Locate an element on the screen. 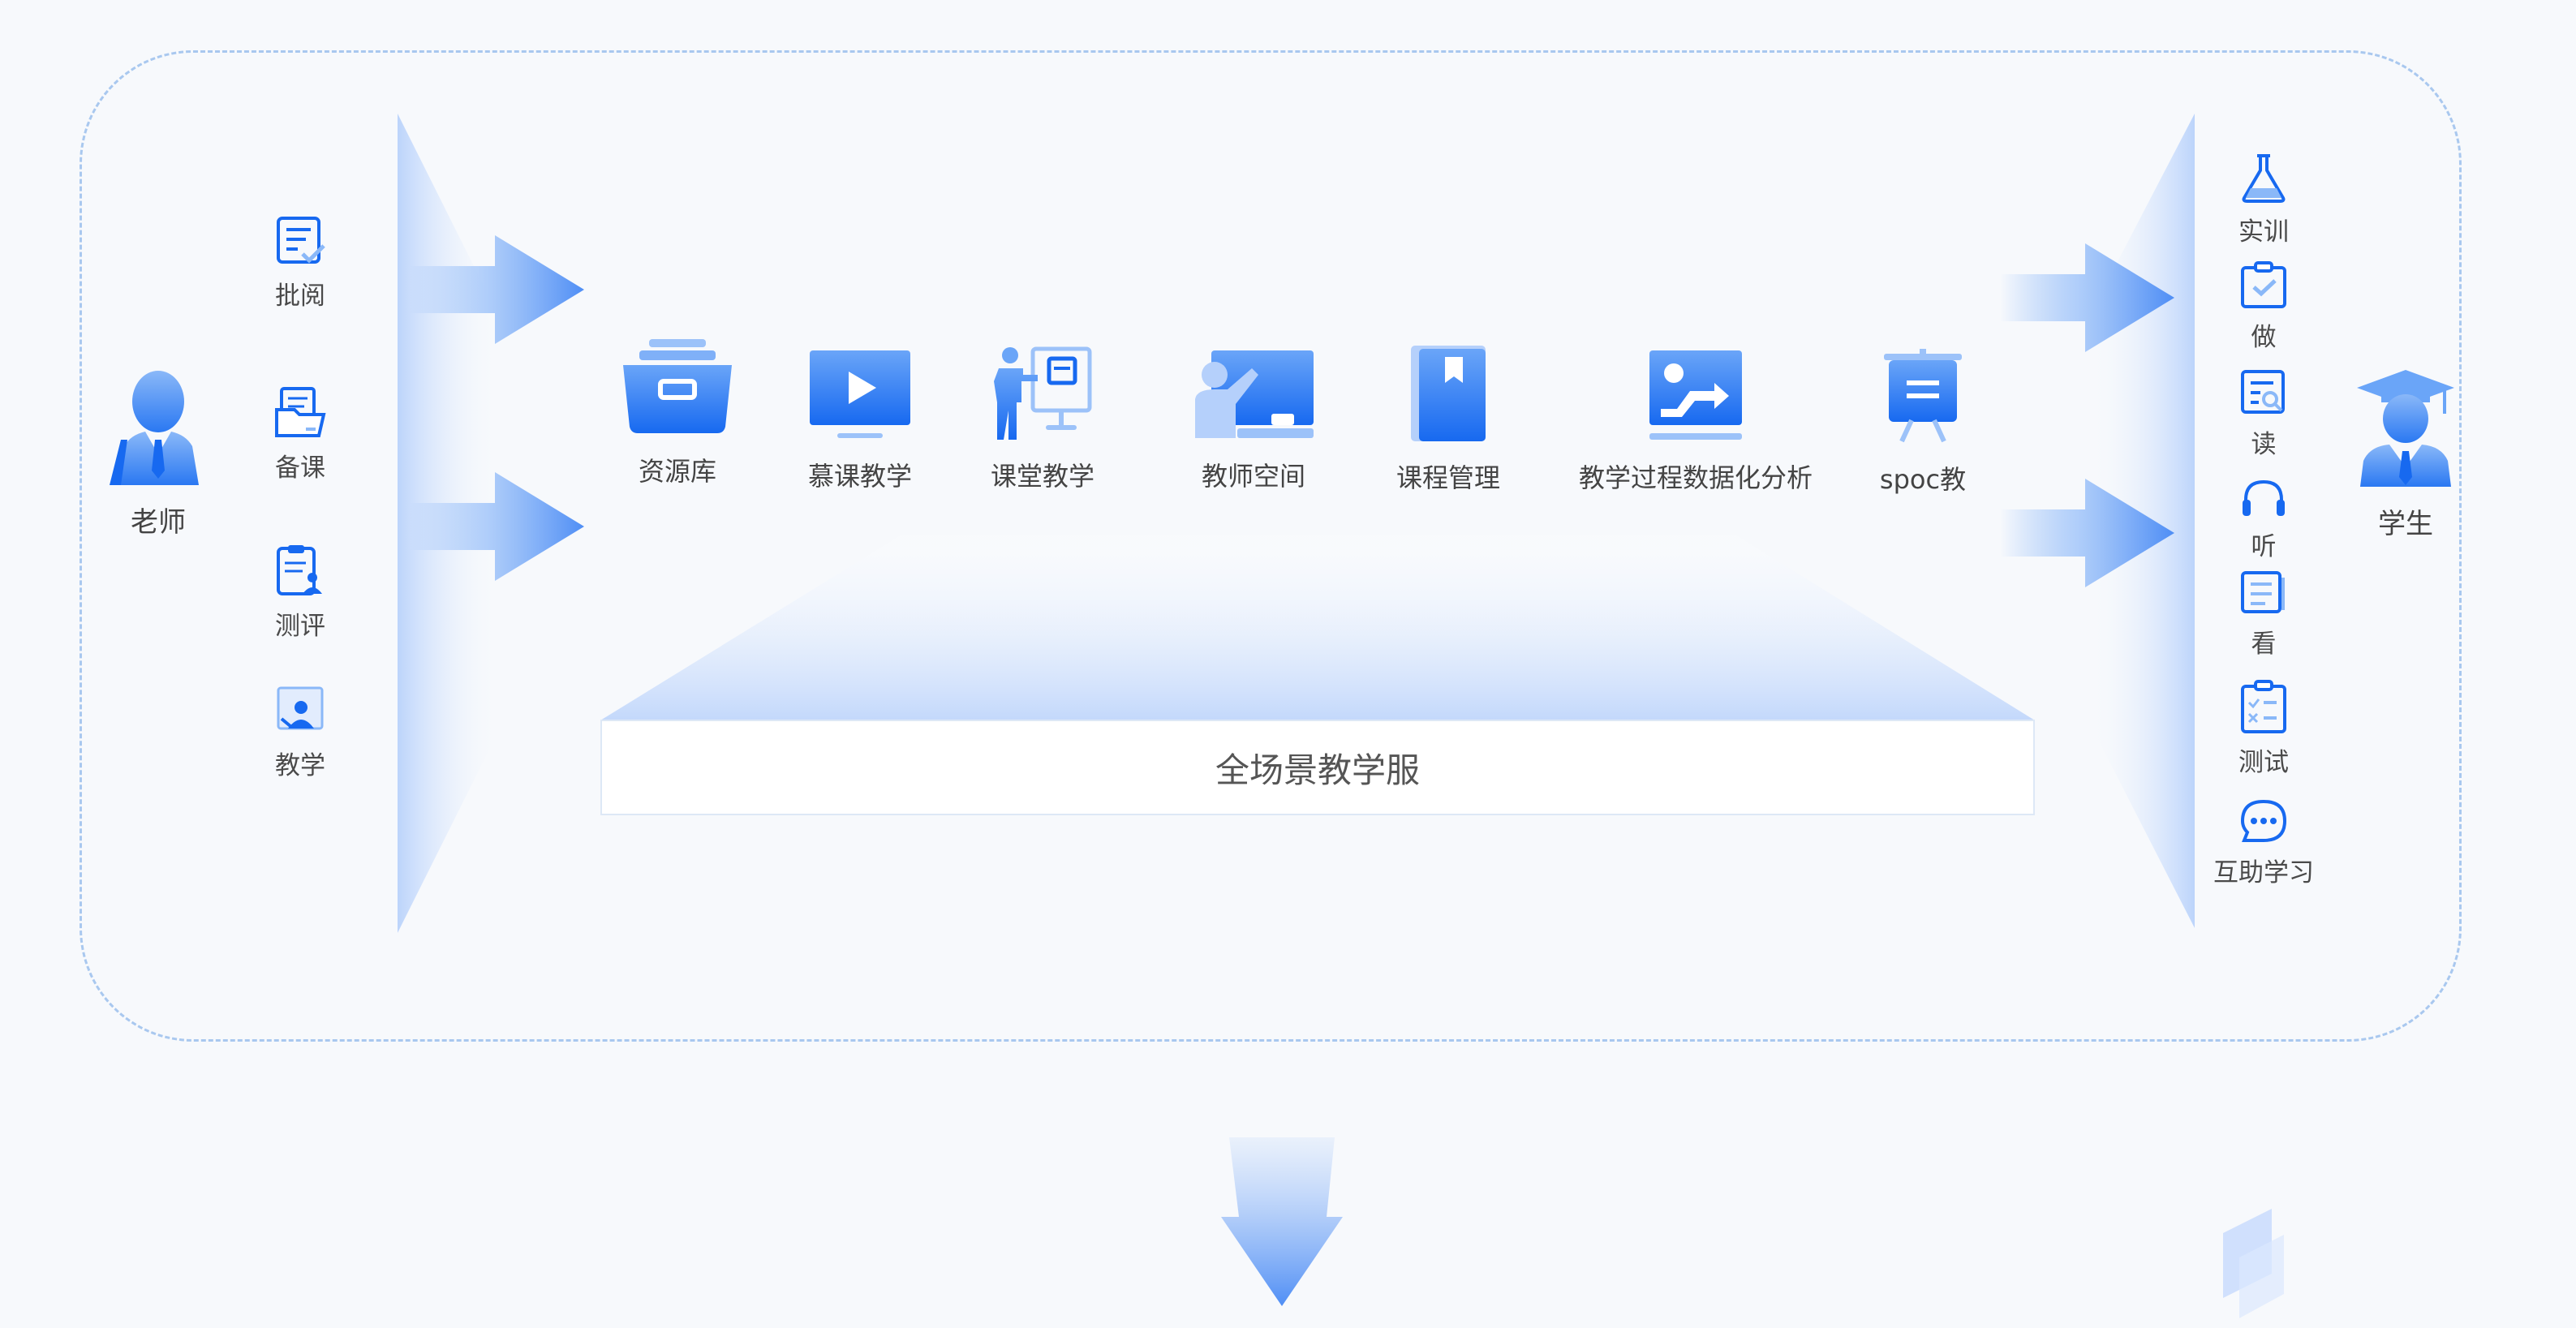  teacher-action-review: 批阅 is located at coordinates (300, 262).